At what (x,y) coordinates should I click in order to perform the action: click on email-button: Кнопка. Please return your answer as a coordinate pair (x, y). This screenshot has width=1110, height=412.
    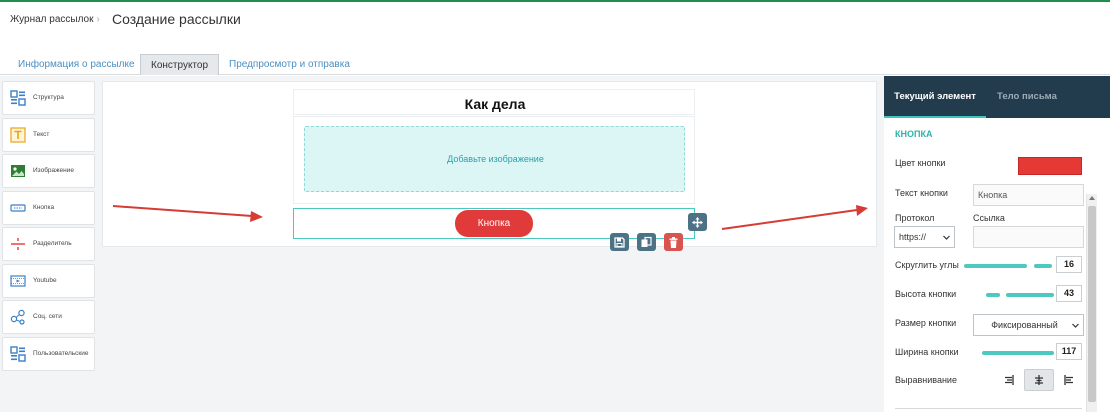
    Looking at the image, I should click on (494, 223).